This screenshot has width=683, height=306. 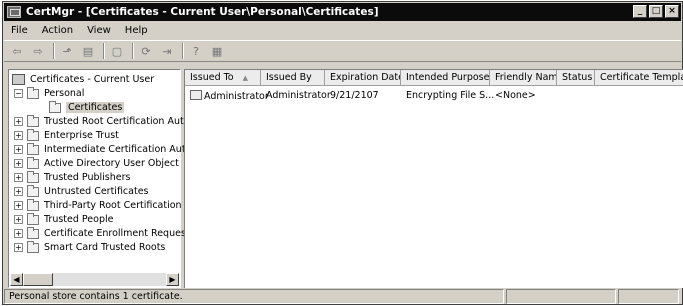 I want to click on tree-item-trusted-publishers: + Trusted Publishers, so click(x=72, y=177).